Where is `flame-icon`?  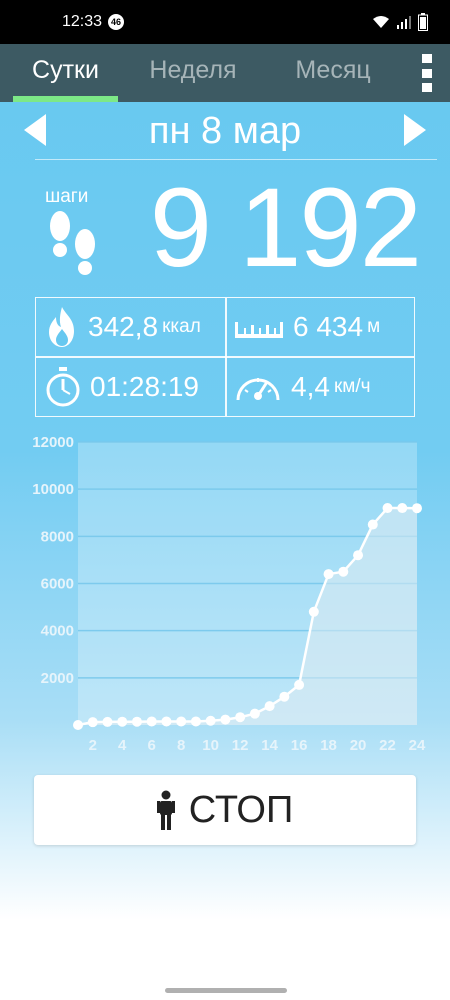 flame-icon is located at coordinates (61, 327).